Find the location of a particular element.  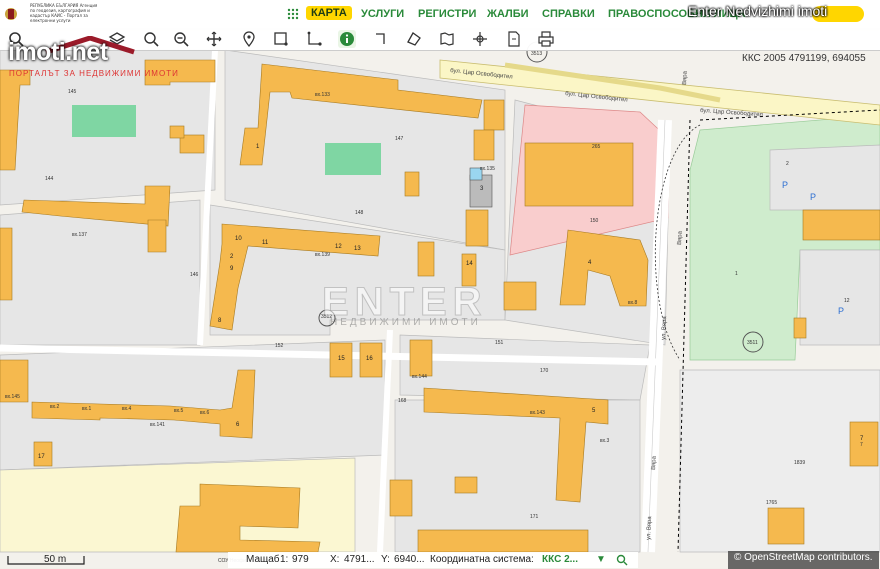

address-label: вх.8 is located at coordinates (633, 303).